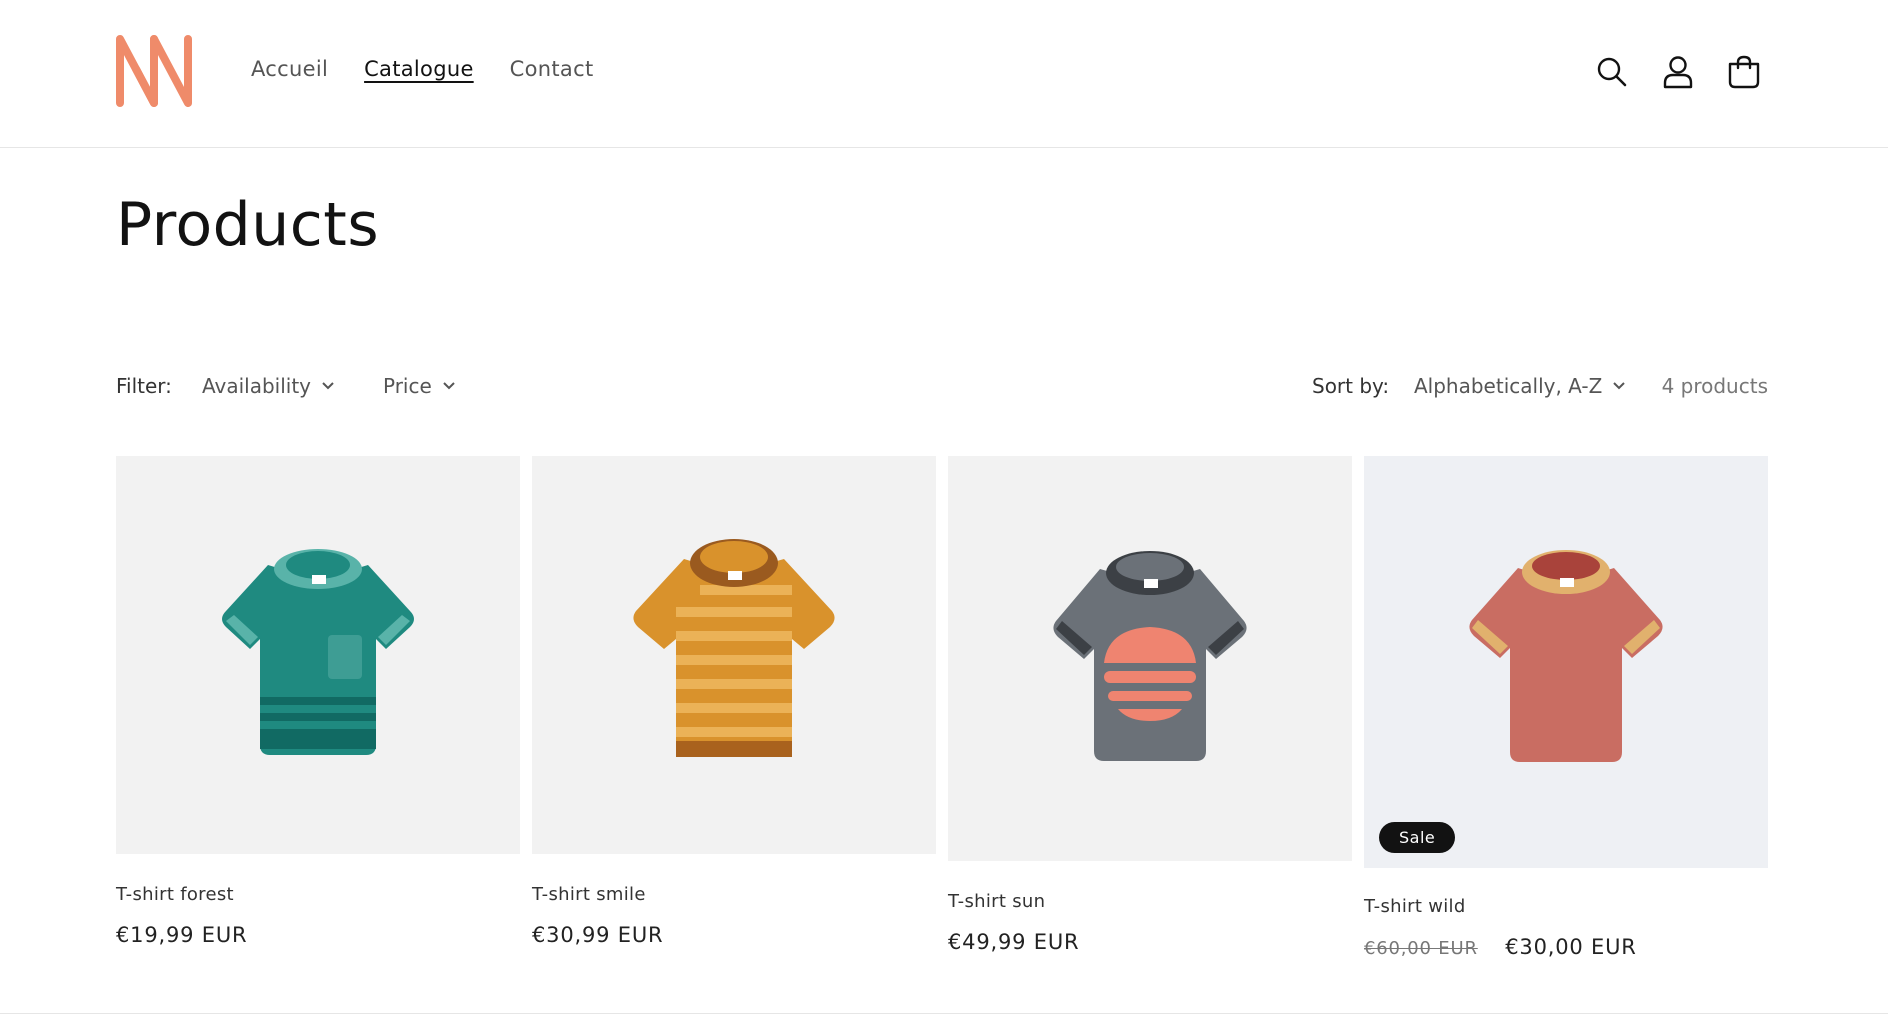  Describe the element at coordinates (144, 386) in the screenshot. I see `filter-label: Filter:` at that location.